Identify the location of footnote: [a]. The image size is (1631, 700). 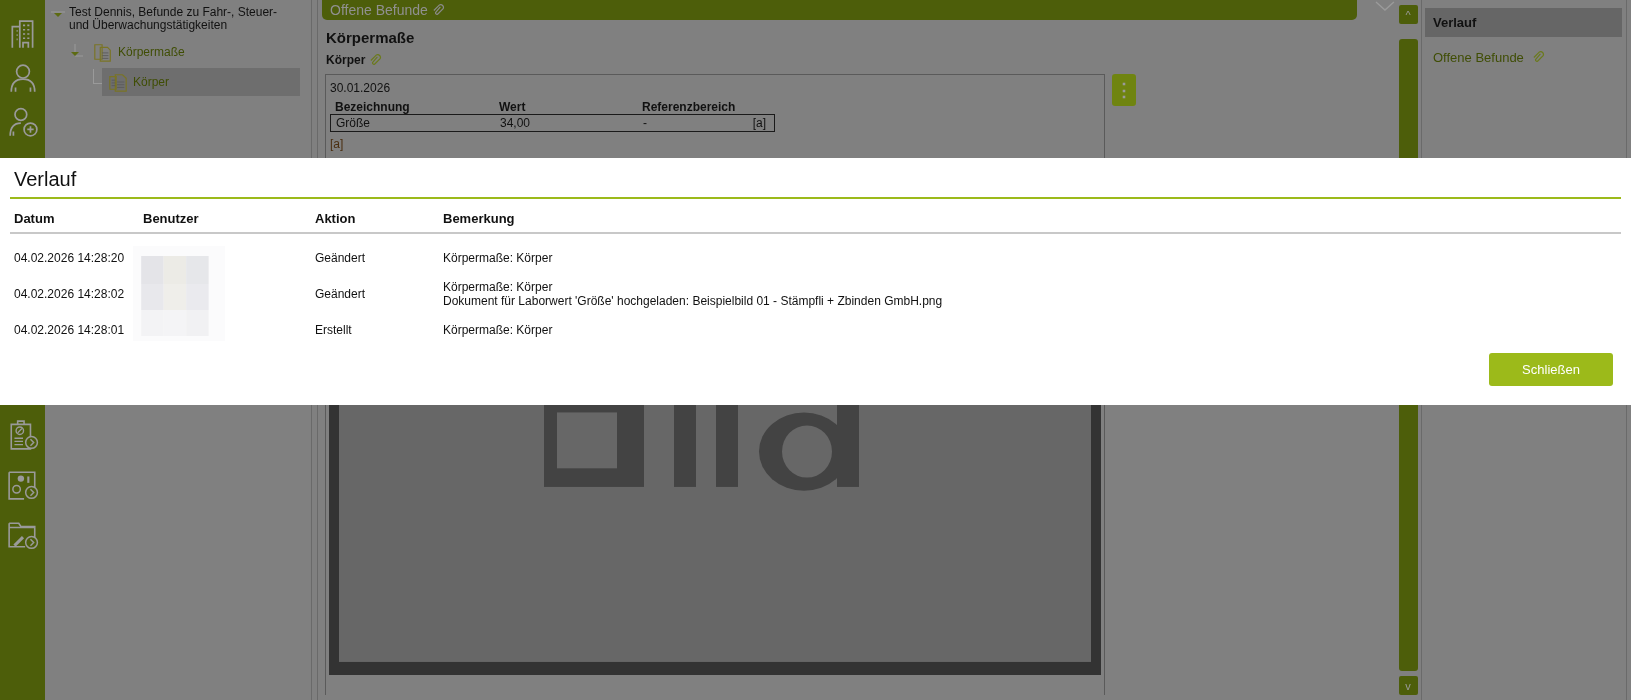
(337, 144).